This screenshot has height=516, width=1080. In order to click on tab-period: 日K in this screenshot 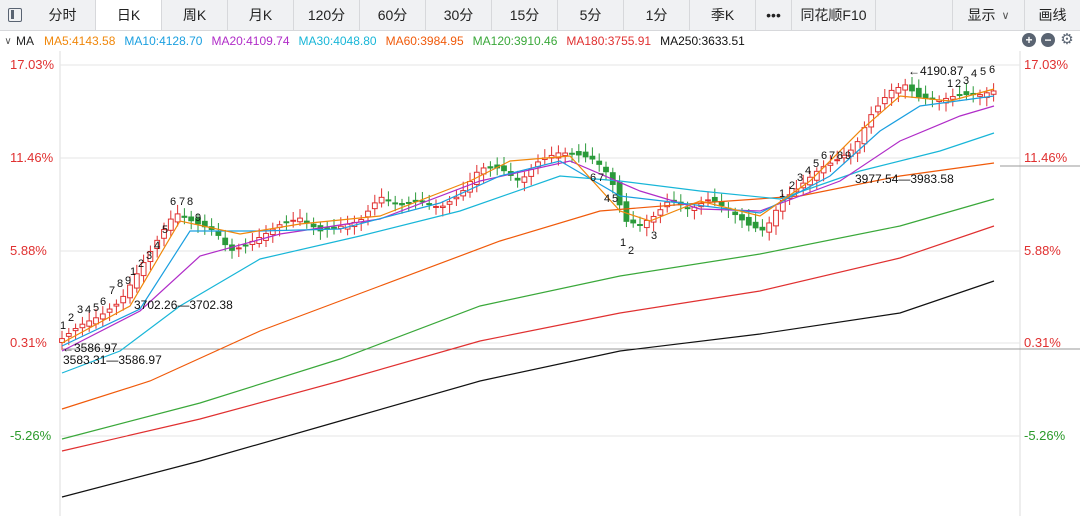, I will do `click(129, 15)`.